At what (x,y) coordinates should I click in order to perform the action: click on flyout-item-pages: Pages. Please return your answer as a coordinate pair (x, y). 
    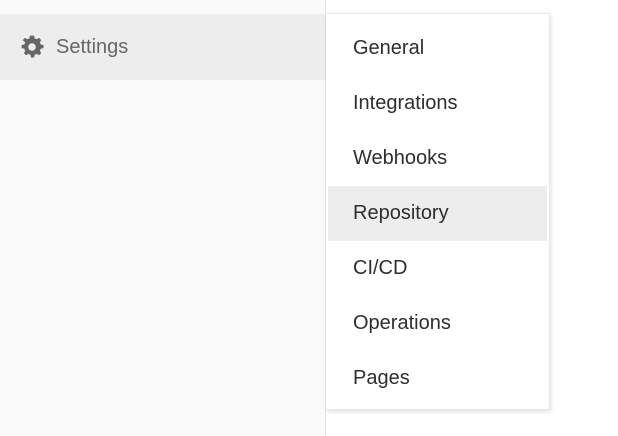
    Looking at the image, I should click on (437, 378).